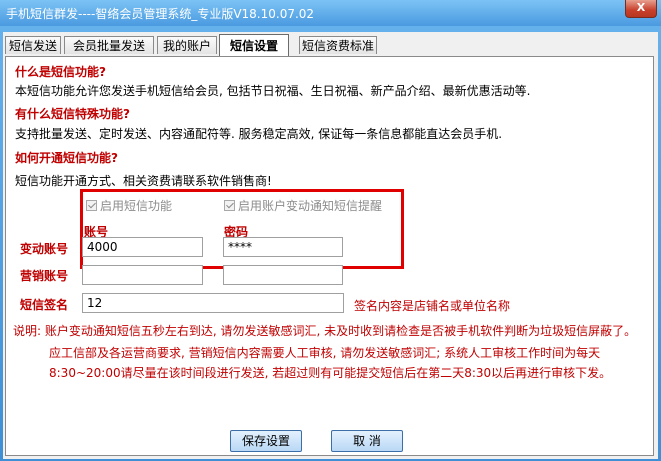 The height and width of the screenshot is (461, 661). Describe the element at coordinates (187, 45) in the screenshot. I see `tab-my-account: 我的账户` at that location.